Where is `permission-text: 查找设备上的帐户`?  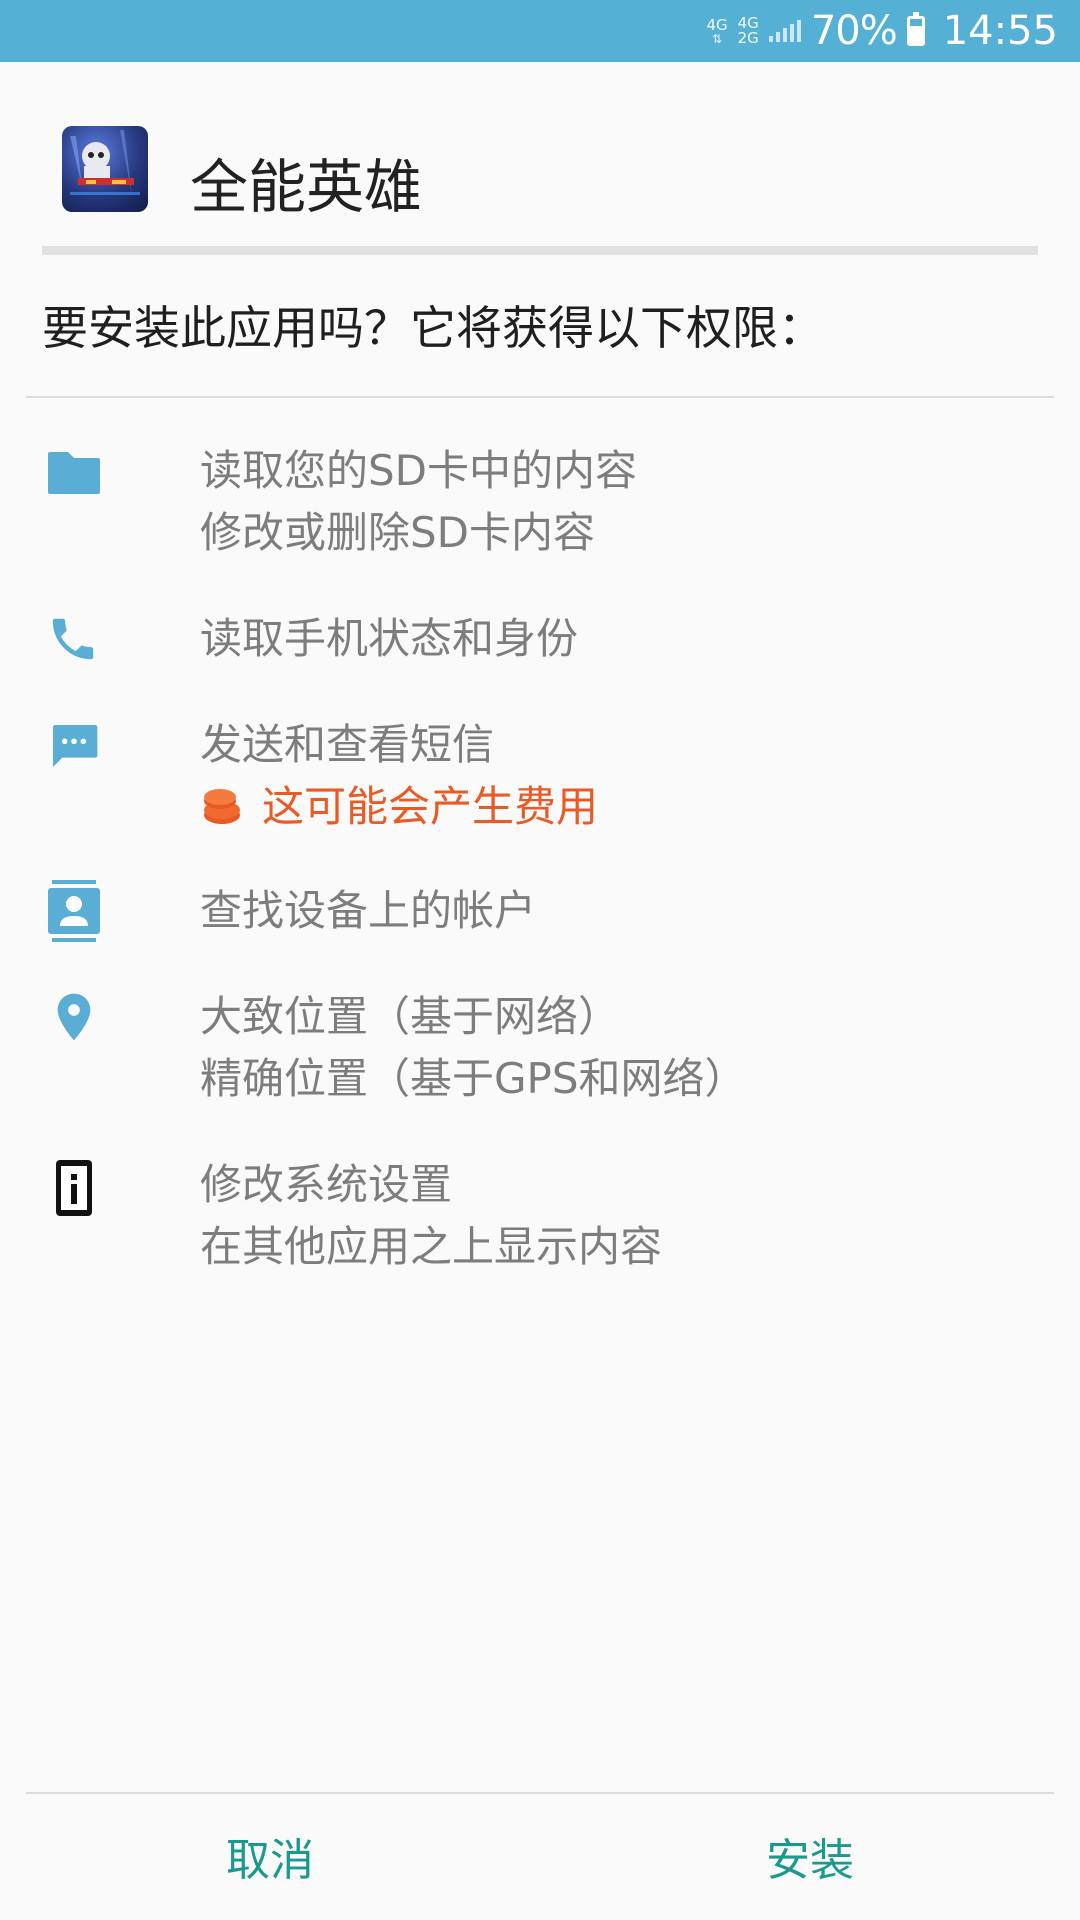 permission-text: 查找设备上的帐户 is located at coordinates (368, 910).